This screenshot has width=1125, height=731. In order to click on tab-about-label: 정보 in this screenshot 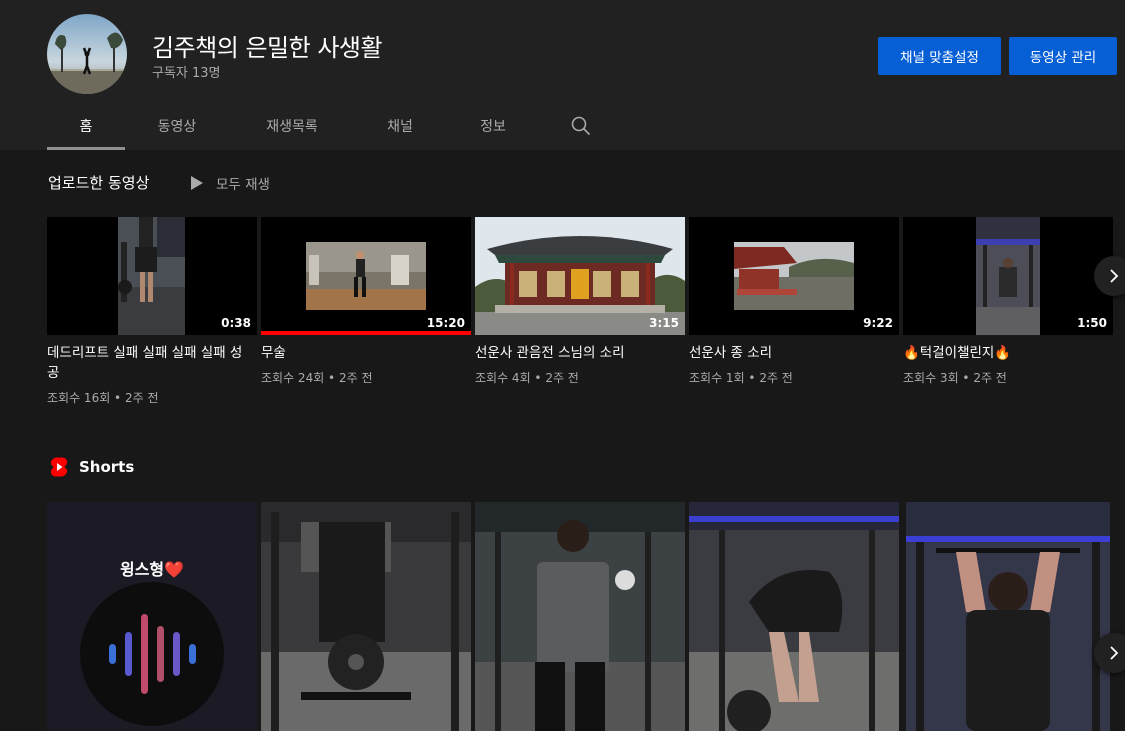, I will do `click(493, 127)`.